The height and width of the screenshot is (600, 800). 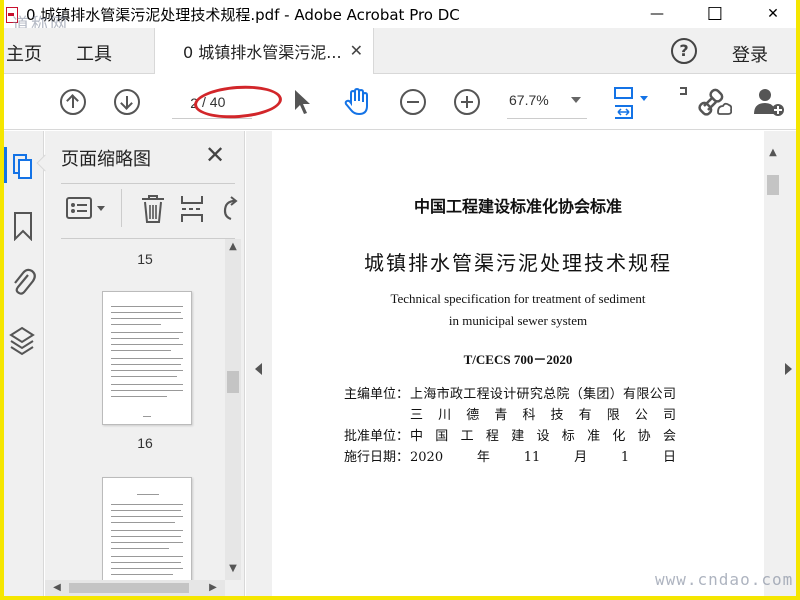 I want to click on panel-splitter, so click(x=259, y=363).